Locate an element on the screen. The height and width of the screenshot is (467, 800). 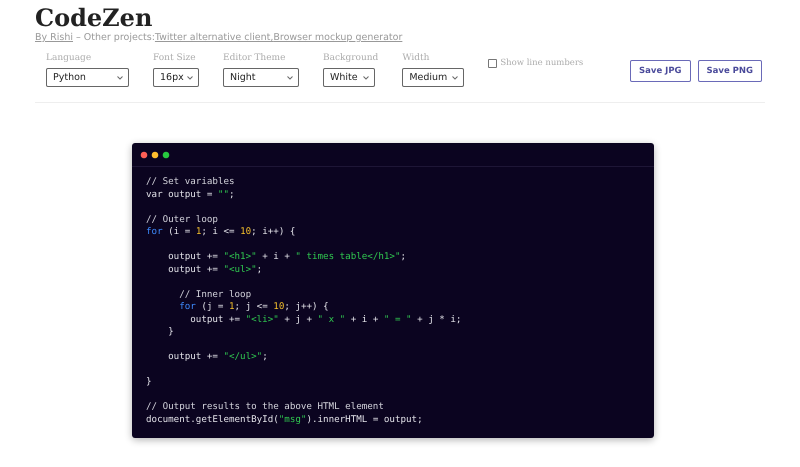
byline-text: – Other projects: is located at coordinates (115, 38).